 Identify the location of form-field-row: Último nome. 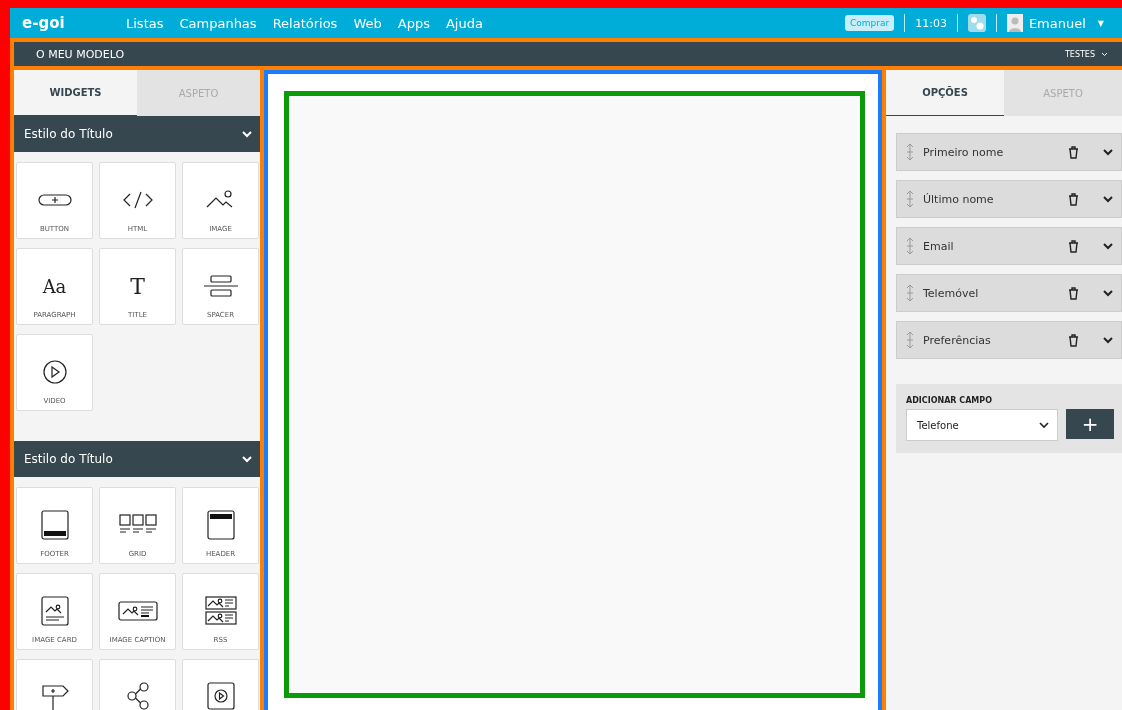
(1009, 199).